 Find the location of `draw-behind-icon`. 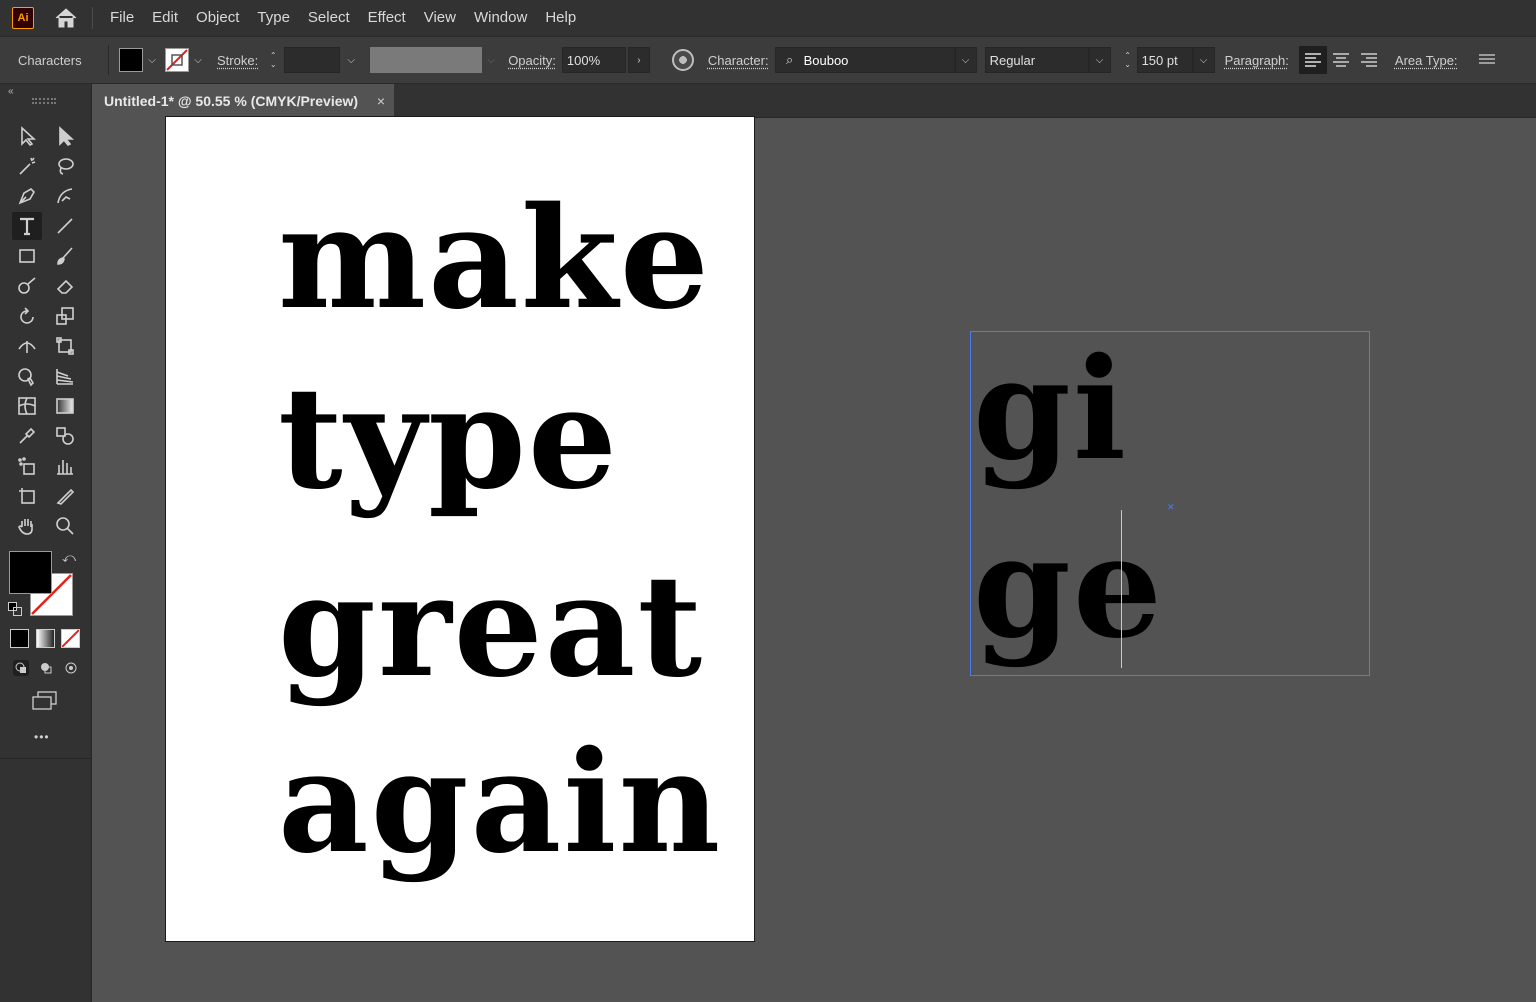

draw-behind-icon is located at coordinates (46, 668).